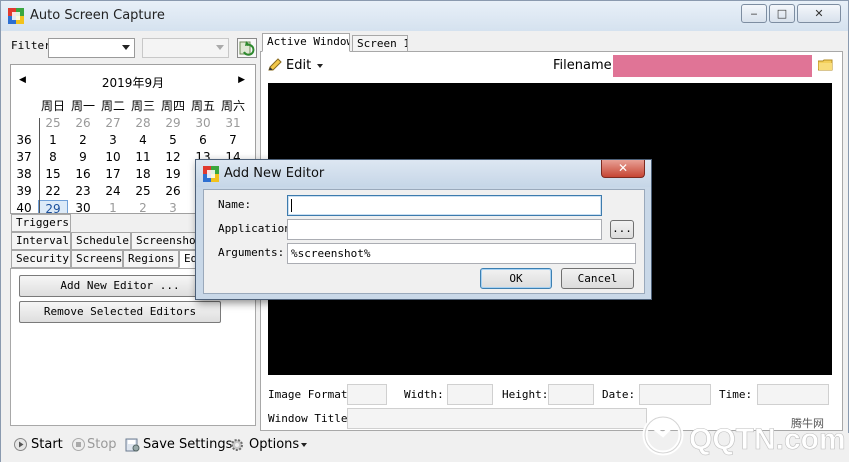 This screenshot has width=849, height=462. Describe the element at coordinates (53, 157) in the screenshot. I see `calendar-day: 8` at that location.